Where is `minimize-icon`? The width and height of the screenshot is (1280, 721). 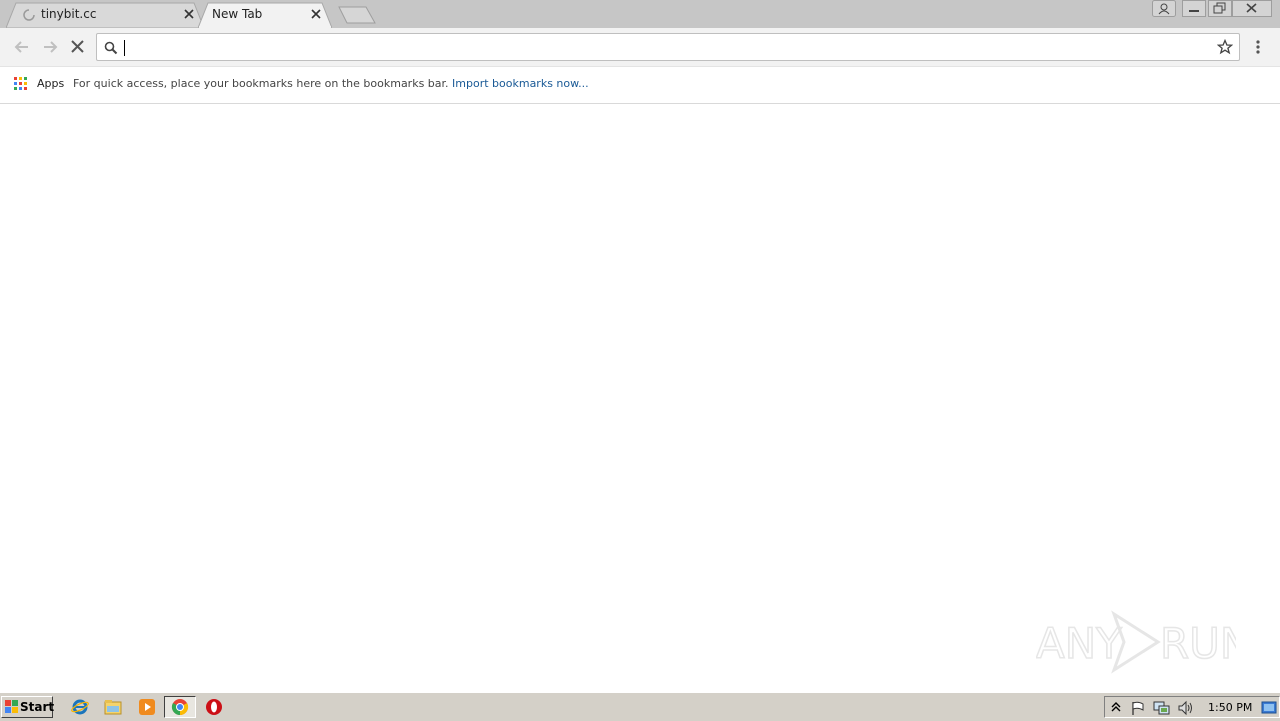 minimize-icon is located at coordinates (1194, 8).